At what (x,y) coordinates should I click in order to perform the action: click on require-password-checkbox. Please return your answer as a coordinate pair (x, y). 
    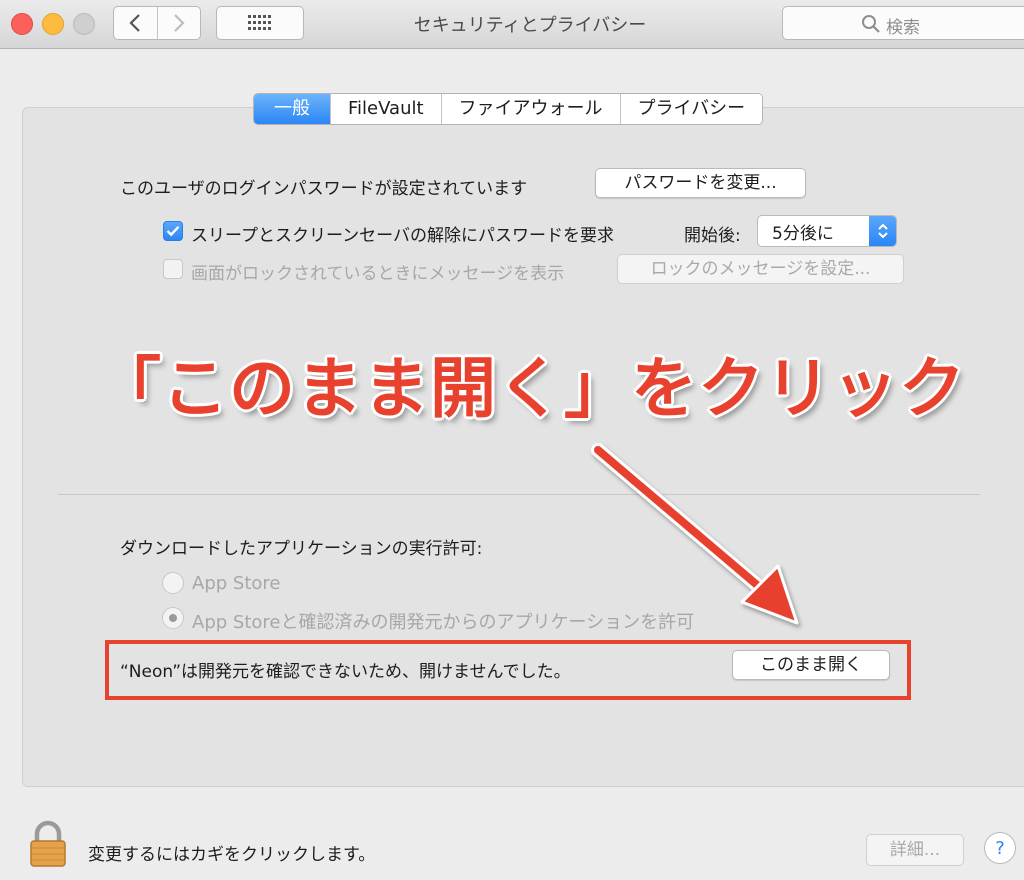
    Looking at the image, I should click on (173, 231).